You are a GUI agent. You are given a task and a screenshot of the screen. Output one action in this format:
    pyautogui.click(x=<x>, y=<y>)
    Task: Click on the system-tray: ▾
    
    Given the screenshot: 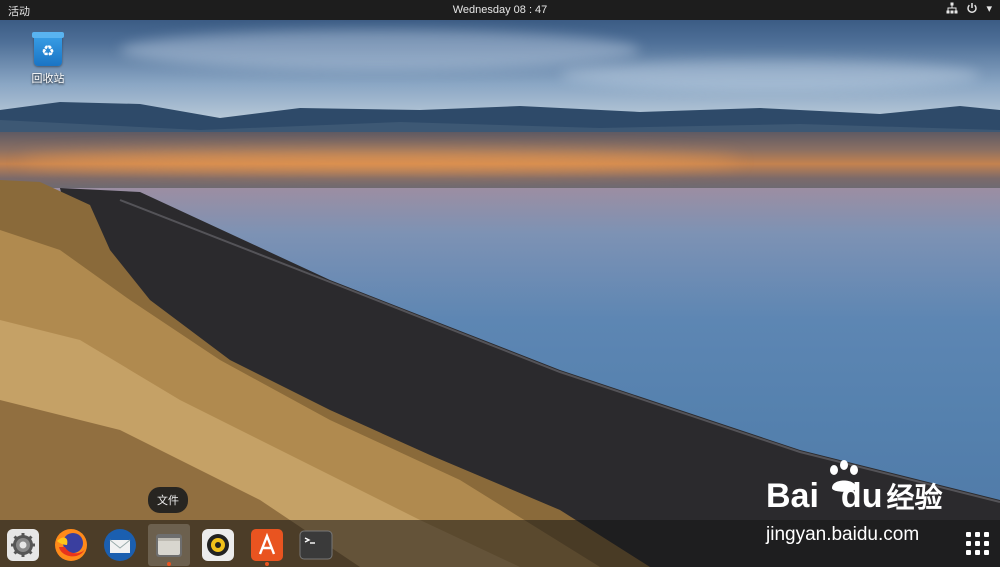 What is the action you would take?
    pyautogui.click(x=969, y=9)
    